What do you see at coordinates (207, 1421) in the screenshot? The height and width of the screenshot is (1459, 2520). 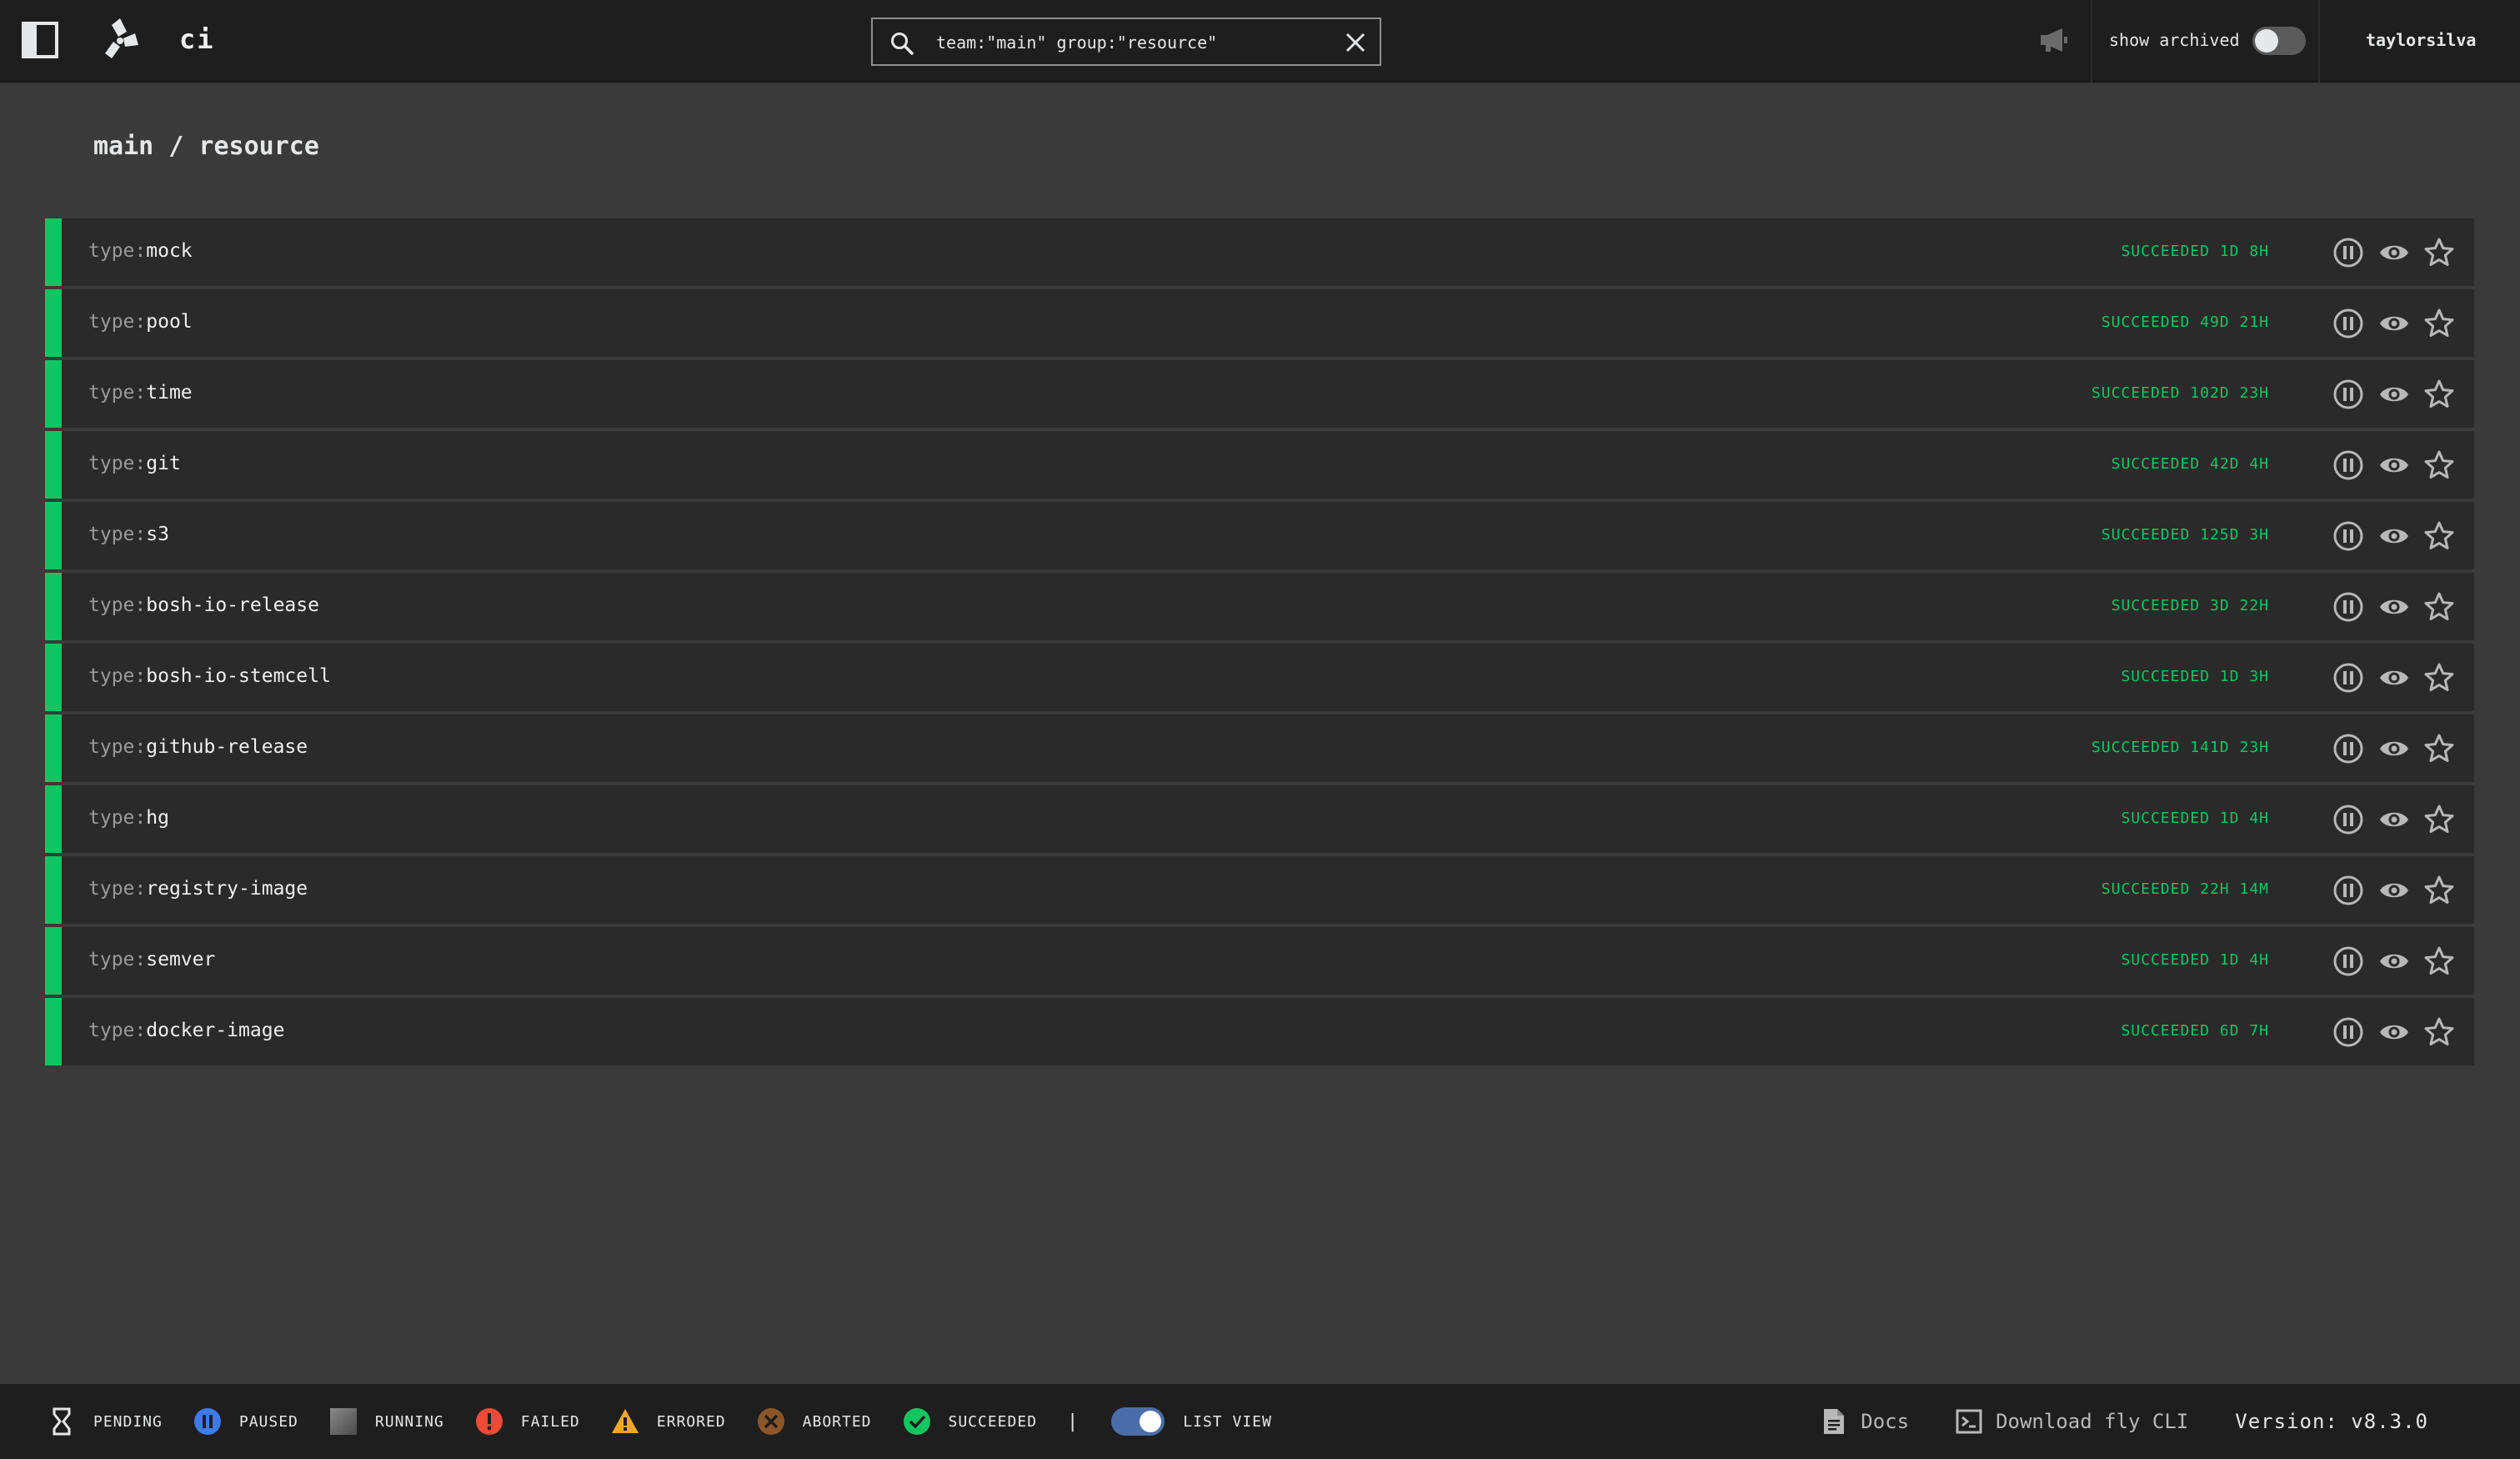 I see `paused-icon` at bounding box center [207, 1421].